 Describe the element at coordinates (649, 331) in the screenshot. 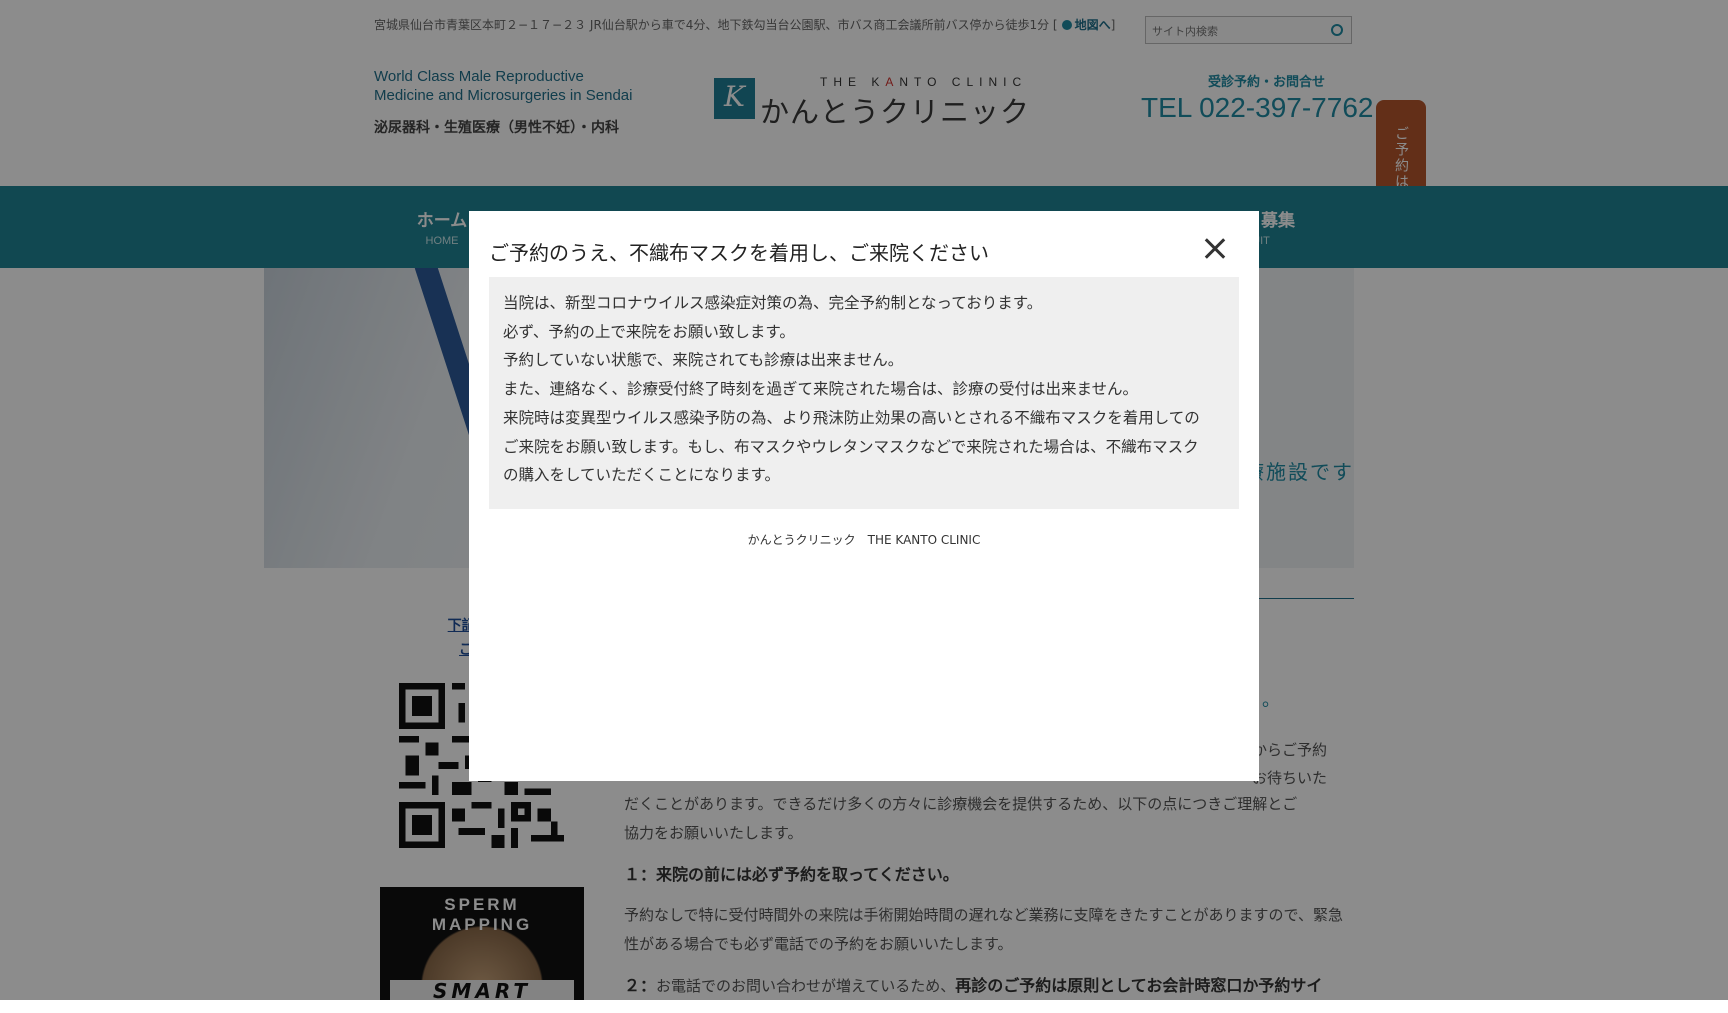

I see `notice-line: 必ず、予約の上で来院をお願い致します。` at that location.